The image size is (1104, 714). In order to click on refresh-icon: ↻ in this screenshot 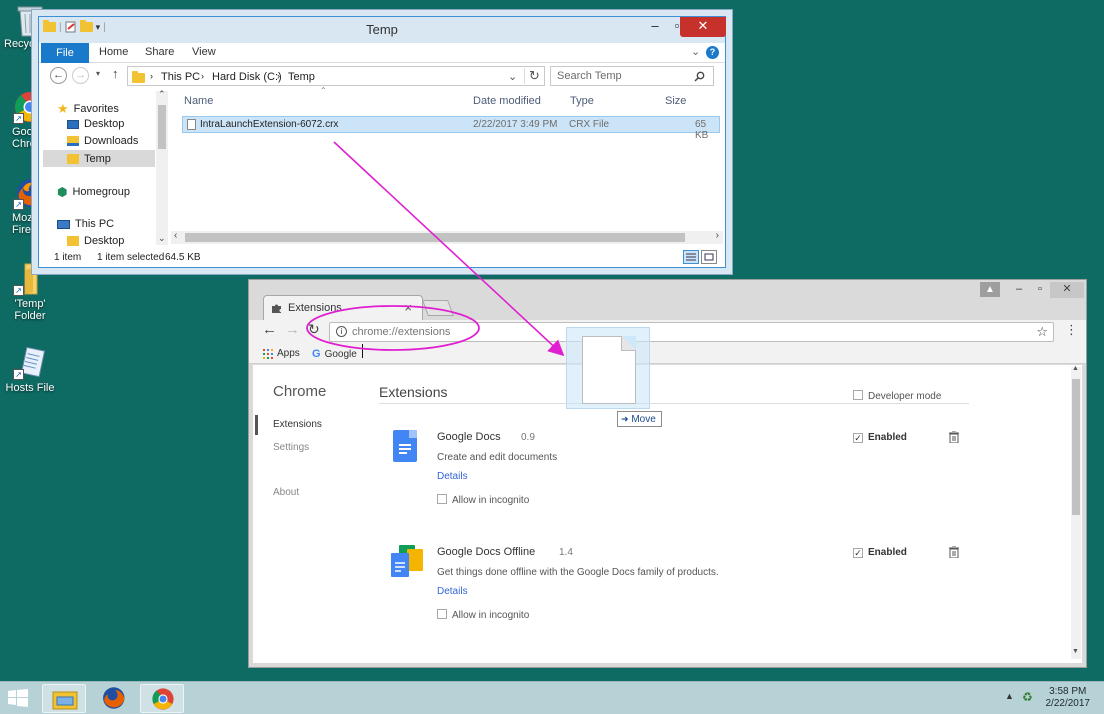, I will do `click(532, 76)`.